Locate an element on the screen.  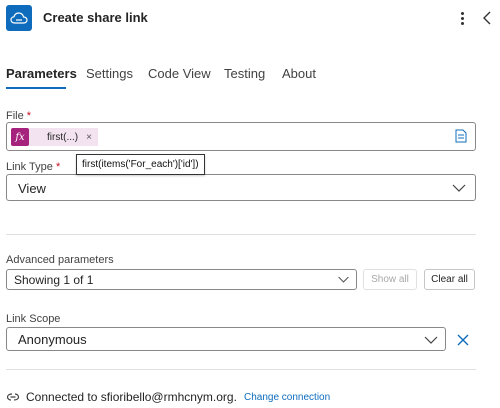
cloud-link-icon is located at coordinates (19, 18).